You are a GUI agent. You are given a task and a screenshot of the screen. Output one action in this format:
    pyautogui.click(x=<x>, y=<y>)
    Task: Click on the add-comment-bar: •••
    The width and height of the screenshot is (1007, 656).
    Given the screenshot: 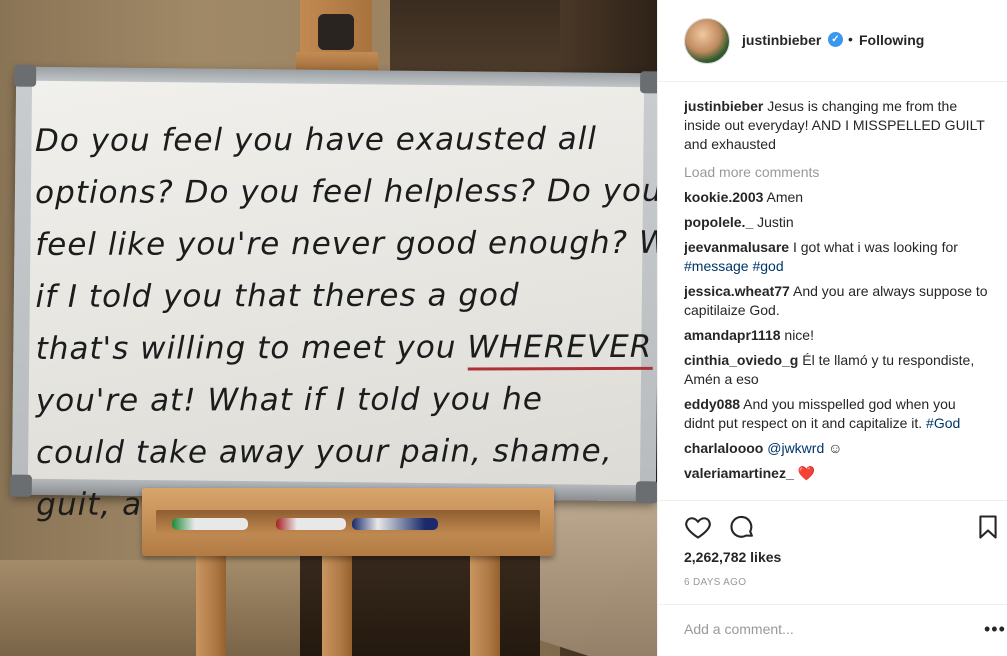 What is the action you would take?
    pyautogui.click(x=832, y=630)
    